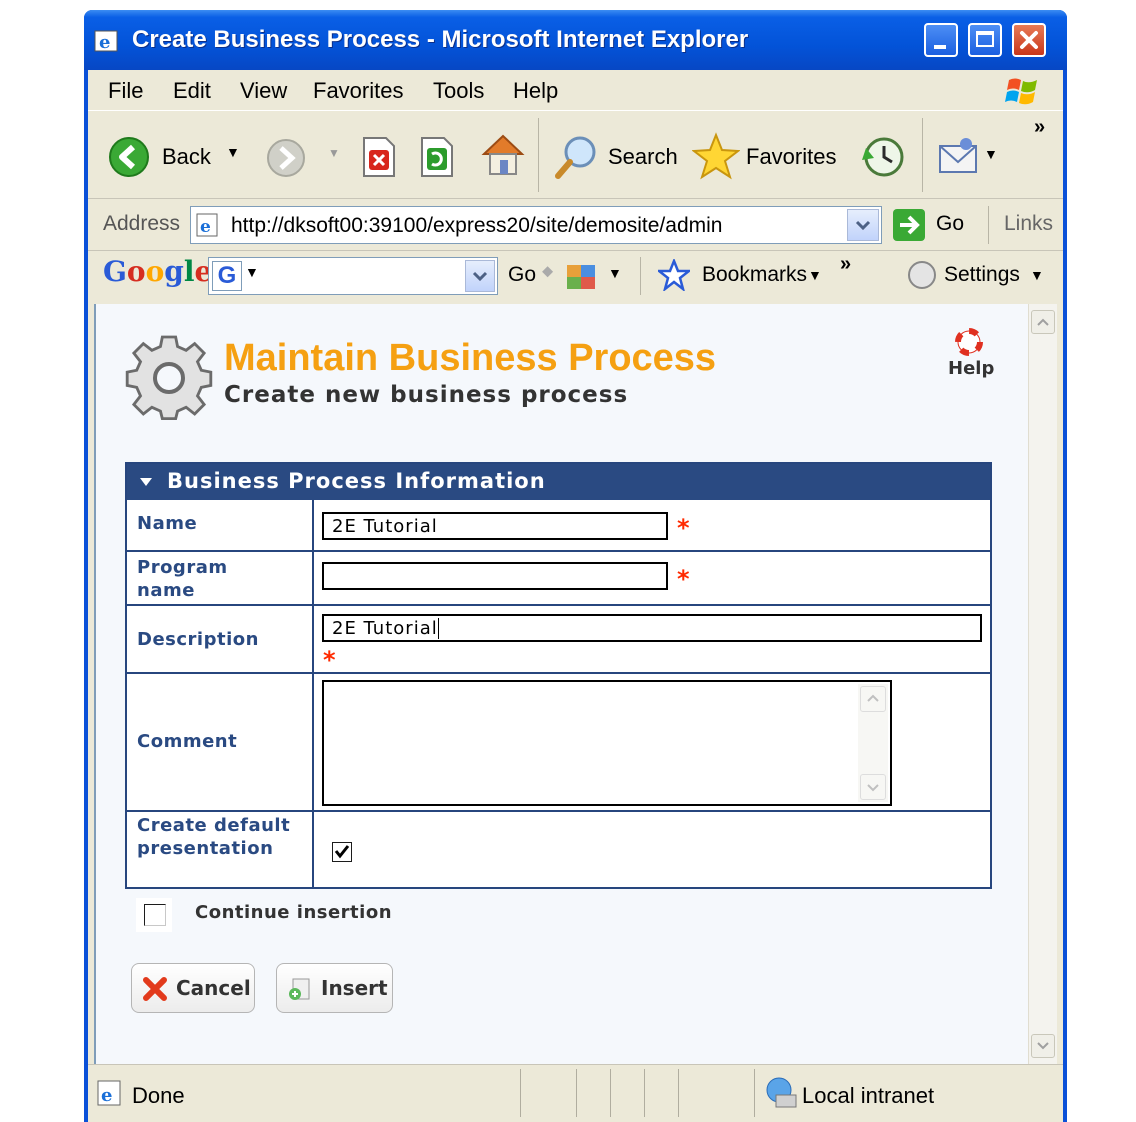 This screenshot has width=1136, height=1122. What do you see at coordinates (522, 275) in the screenshot?
I see `google-go-button: Go` at bounding box center [522, 275].